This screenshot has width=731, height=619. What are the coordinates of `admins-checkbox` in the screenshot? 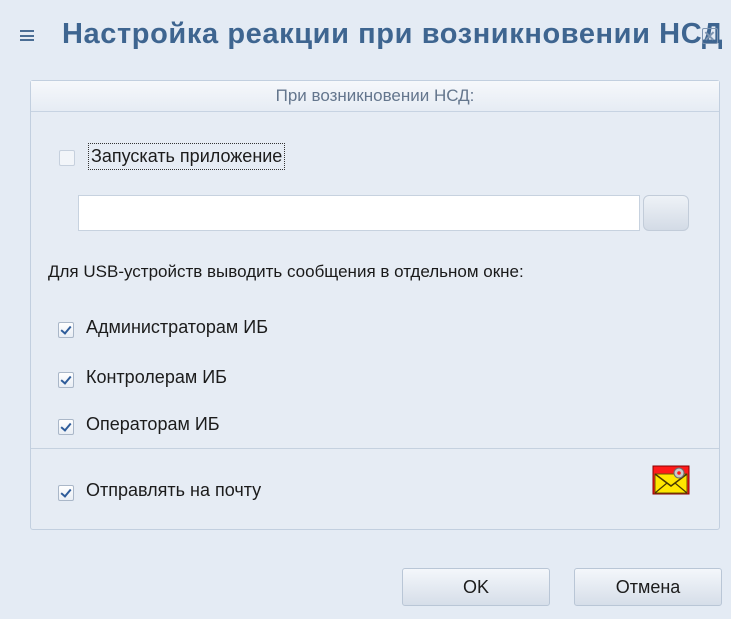 It's located at (66, 330).